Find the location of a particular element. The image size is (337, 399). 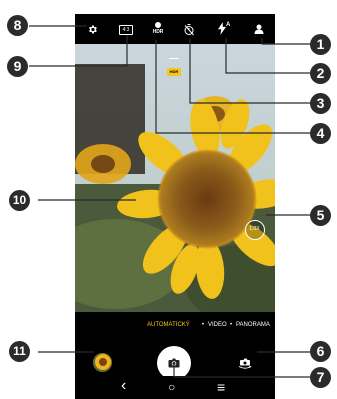

callout-6: 6 is located at coordinates (320, 351).